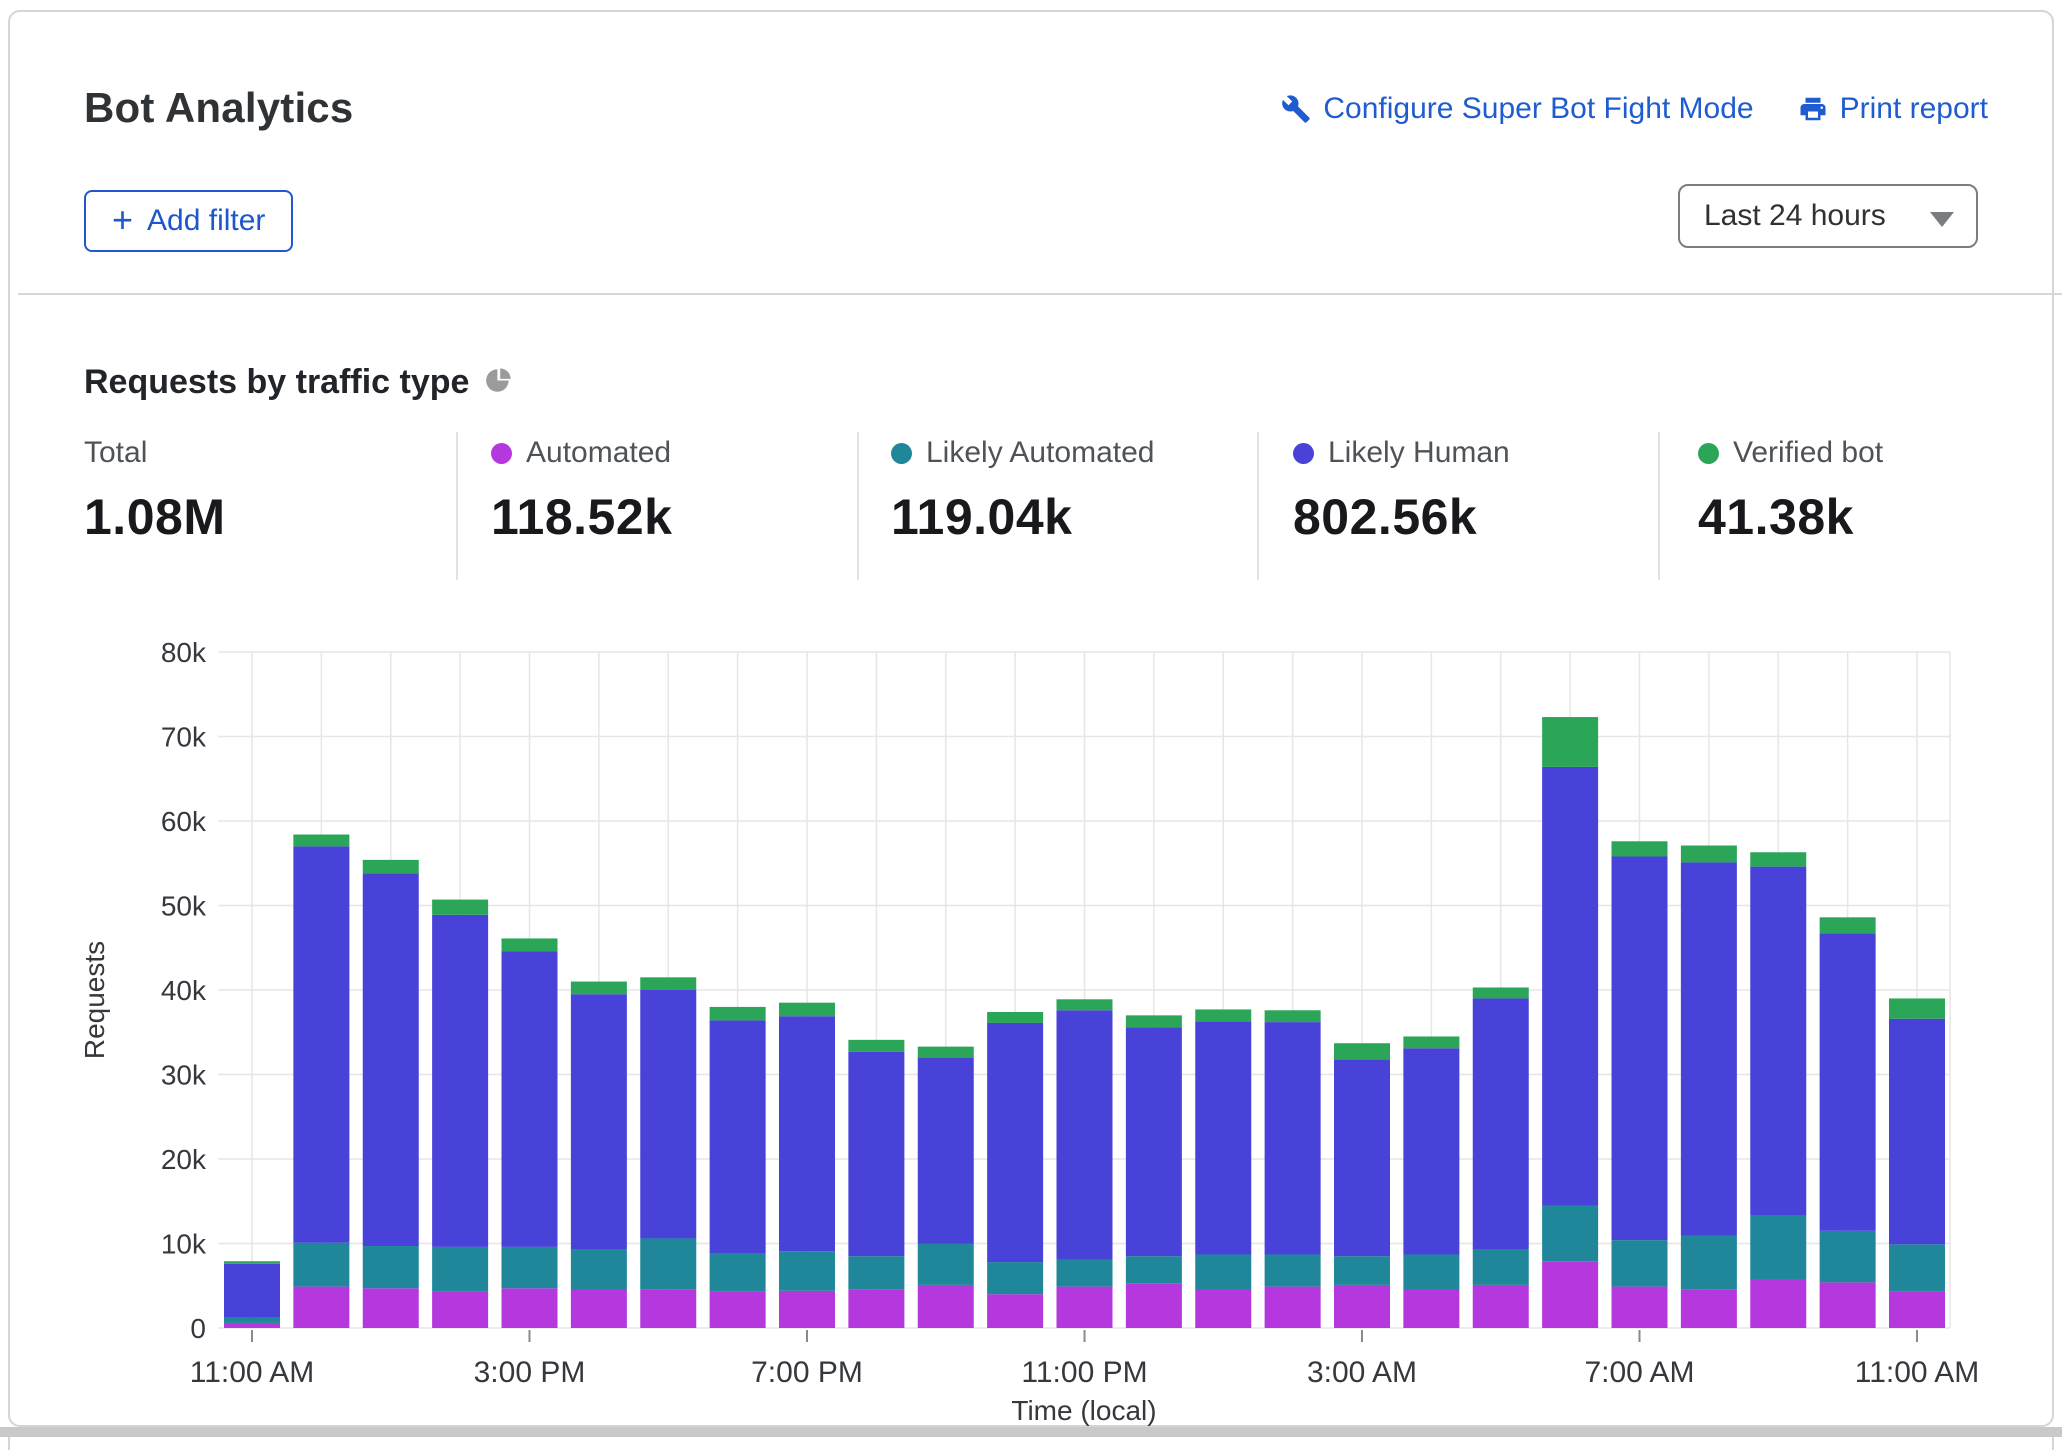  Describe the element at coordinates (582, 517) in the screenshot. I see `stat-value: 118.52k` at that location.